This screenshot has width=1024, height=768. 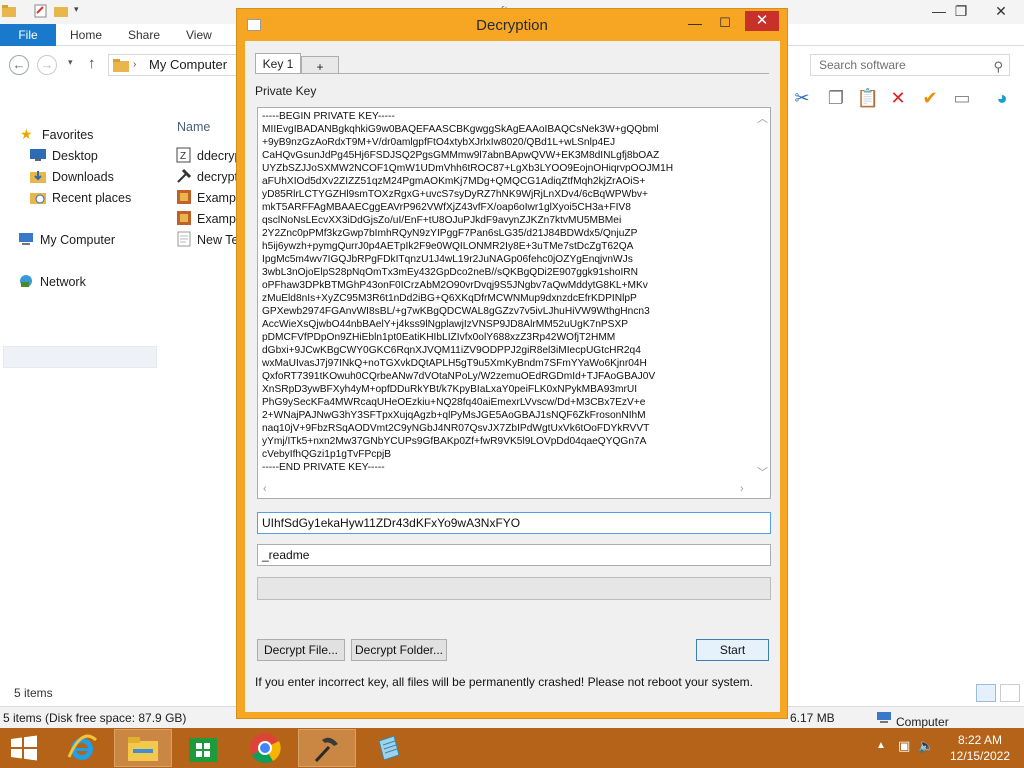 I want to click on chrome-icon, so click(x=265, y=748).